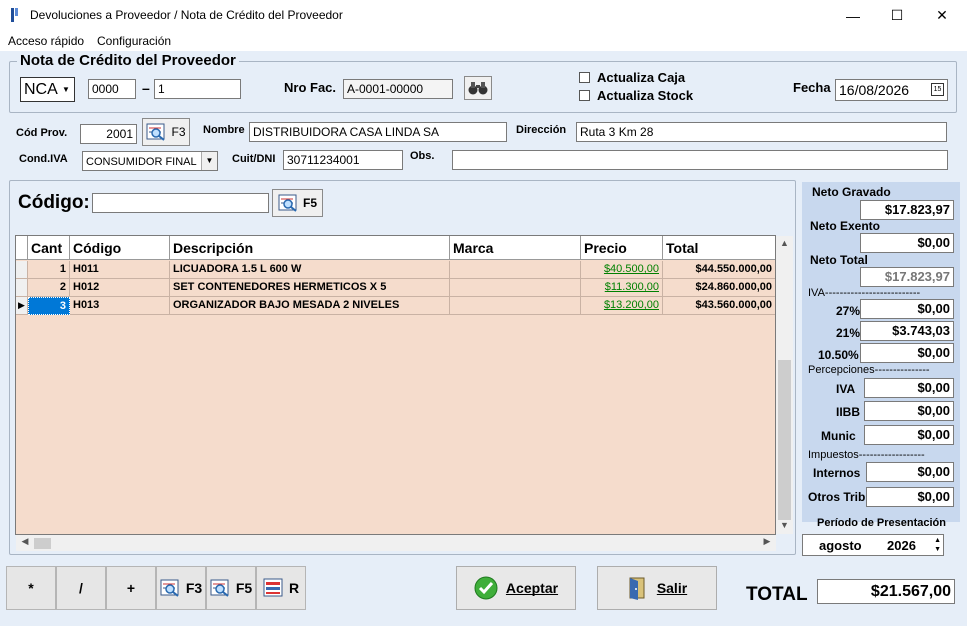 The width and height of the screenshot is (967, 626). What do you see at coordinates (108, 134) in the screenshot?
I see `cod-prov-input: 2001` at bounding box center [108, 134].